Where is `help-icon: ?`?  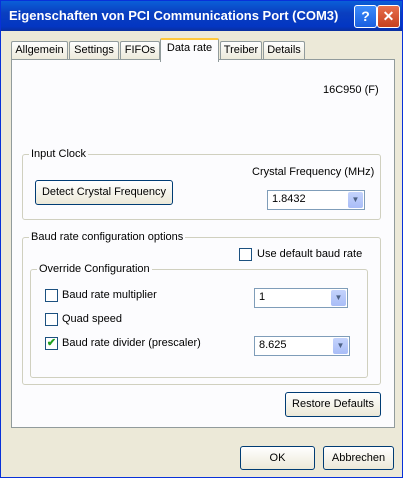
help-icon: ? is located at coordinates (365, 16).